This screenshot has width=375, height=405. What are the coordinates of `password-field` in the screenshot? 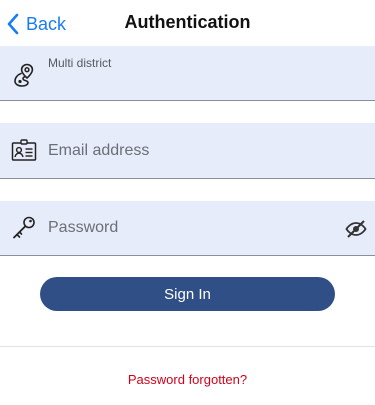 It's located at (186, 228).